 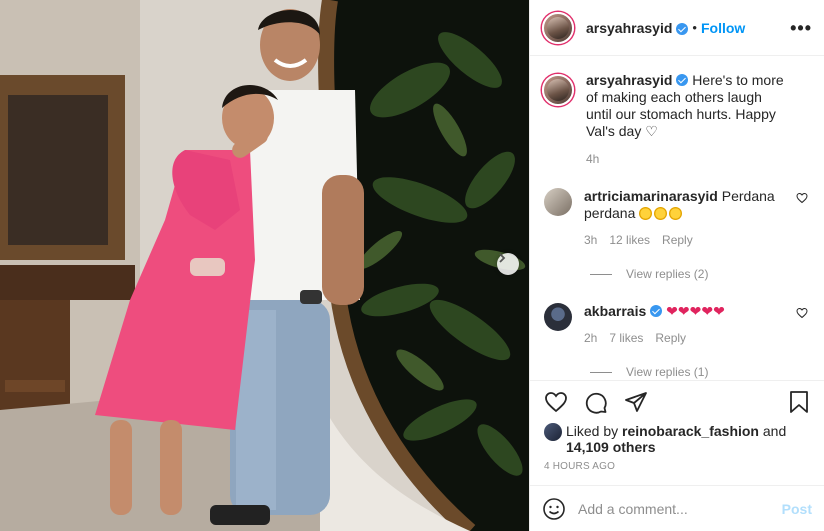 What do you see at coordinates (591, 338) in the screenshot?
I see `comment-time: 2h` at bounding box center [591, 338].